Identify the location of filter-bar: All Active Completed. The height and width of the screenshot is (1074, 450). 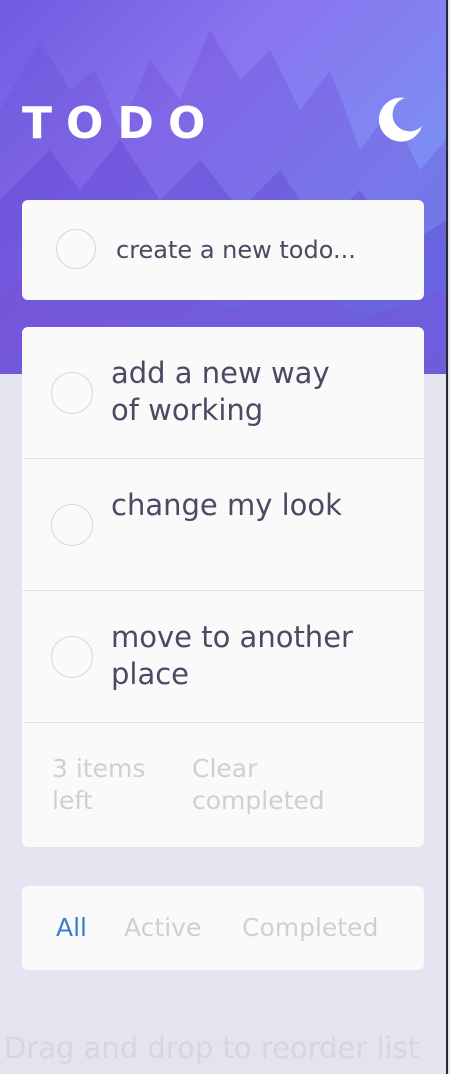
(223, 928).